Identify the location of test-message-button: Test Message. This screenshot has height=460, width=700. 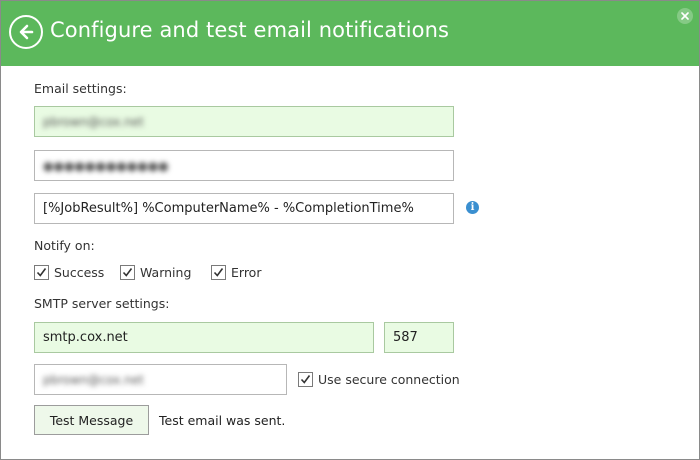
(91, 420).